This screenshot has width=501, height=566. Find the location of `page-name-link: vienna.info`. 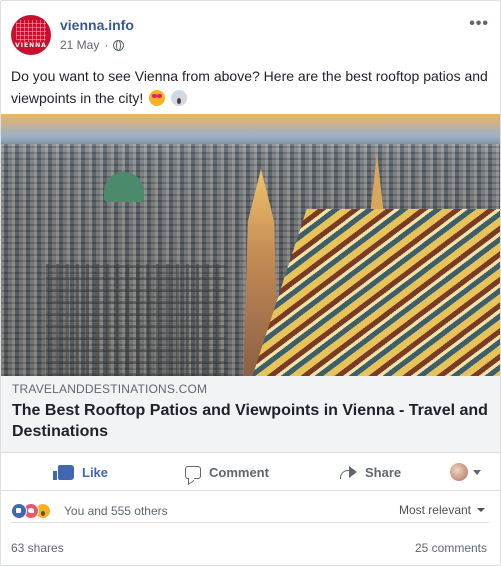

page-name-link: vienna.info is located at coordinates (97, 25).